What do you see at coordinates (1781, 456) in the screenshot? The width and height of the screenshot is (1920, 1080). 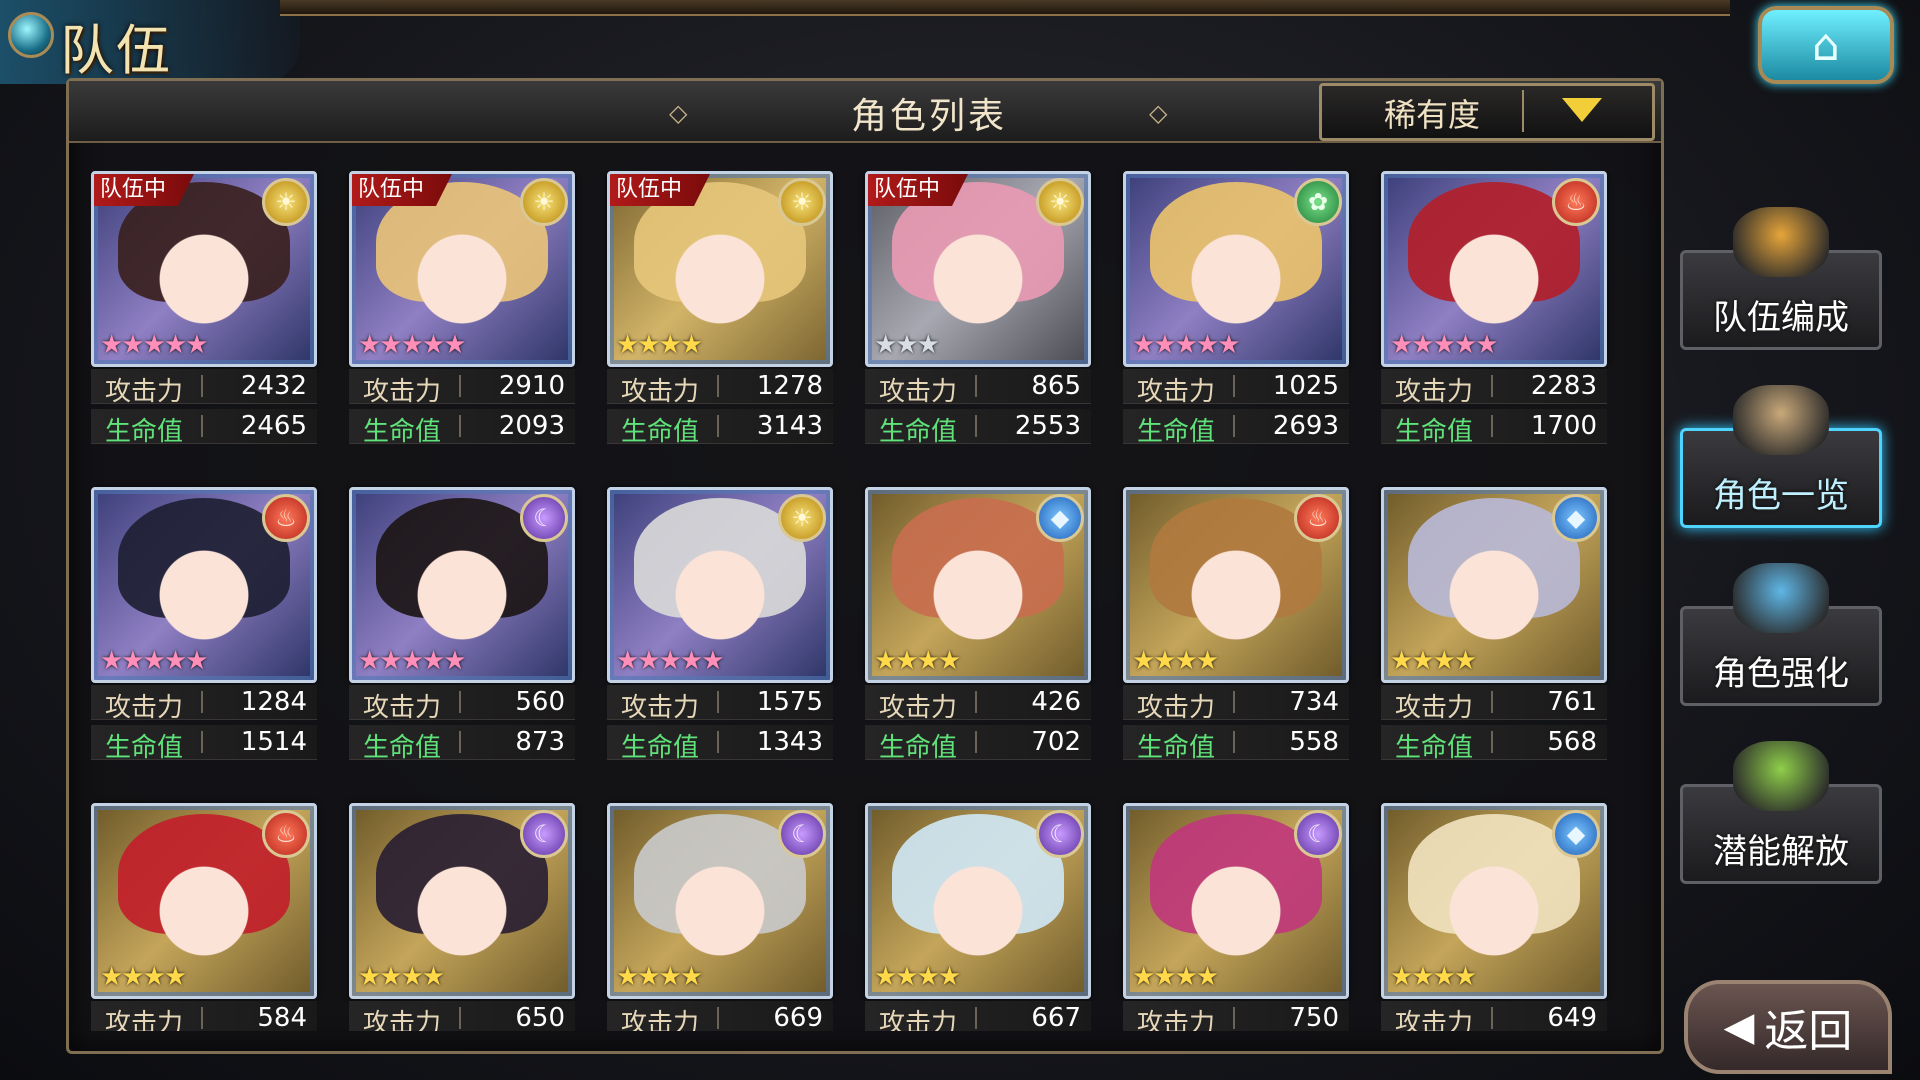 I see `side-menu-book: 角色一览` at bounding box center [1781, 456].